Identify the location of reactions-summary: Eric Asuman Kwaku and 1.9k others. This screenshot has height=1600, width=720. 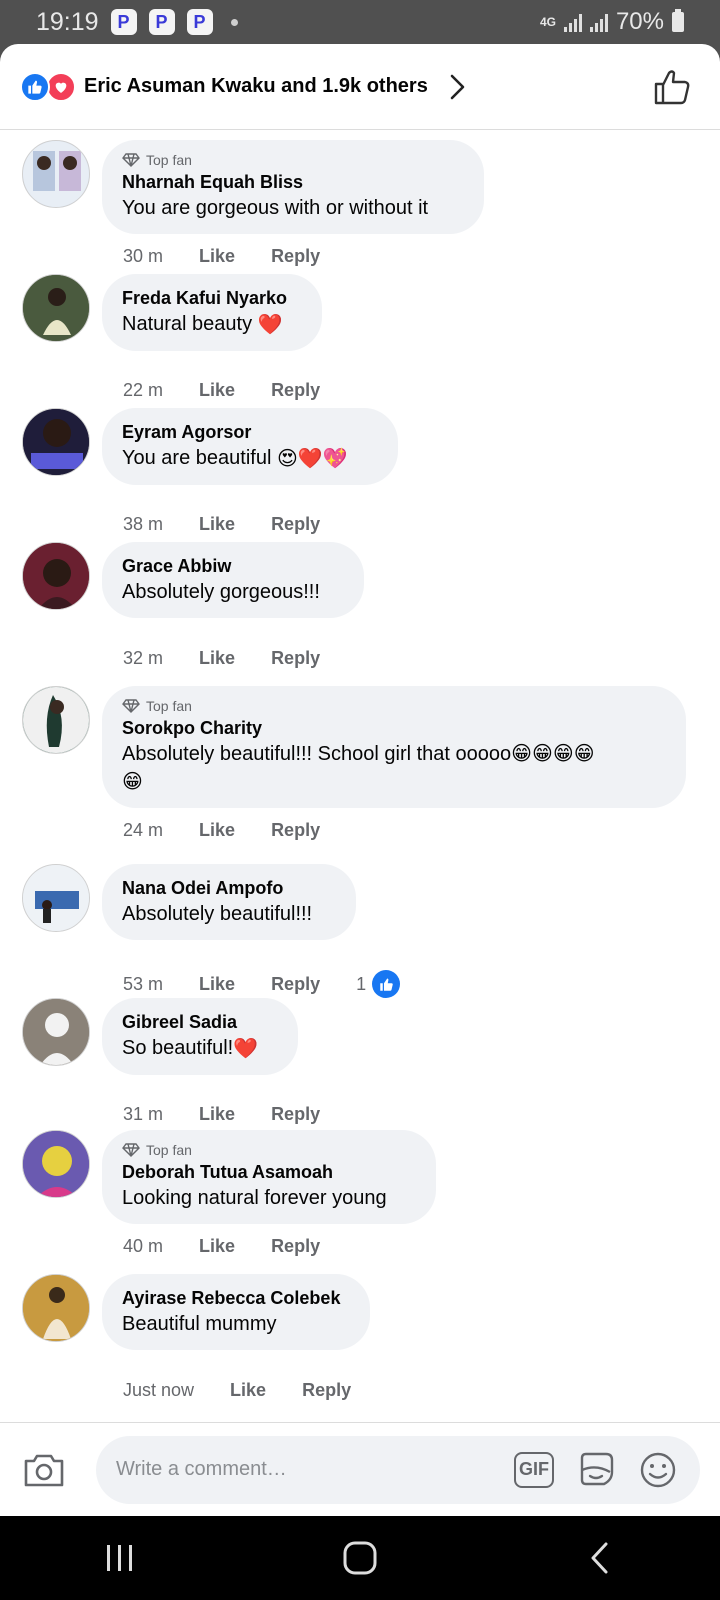
(360, 87).